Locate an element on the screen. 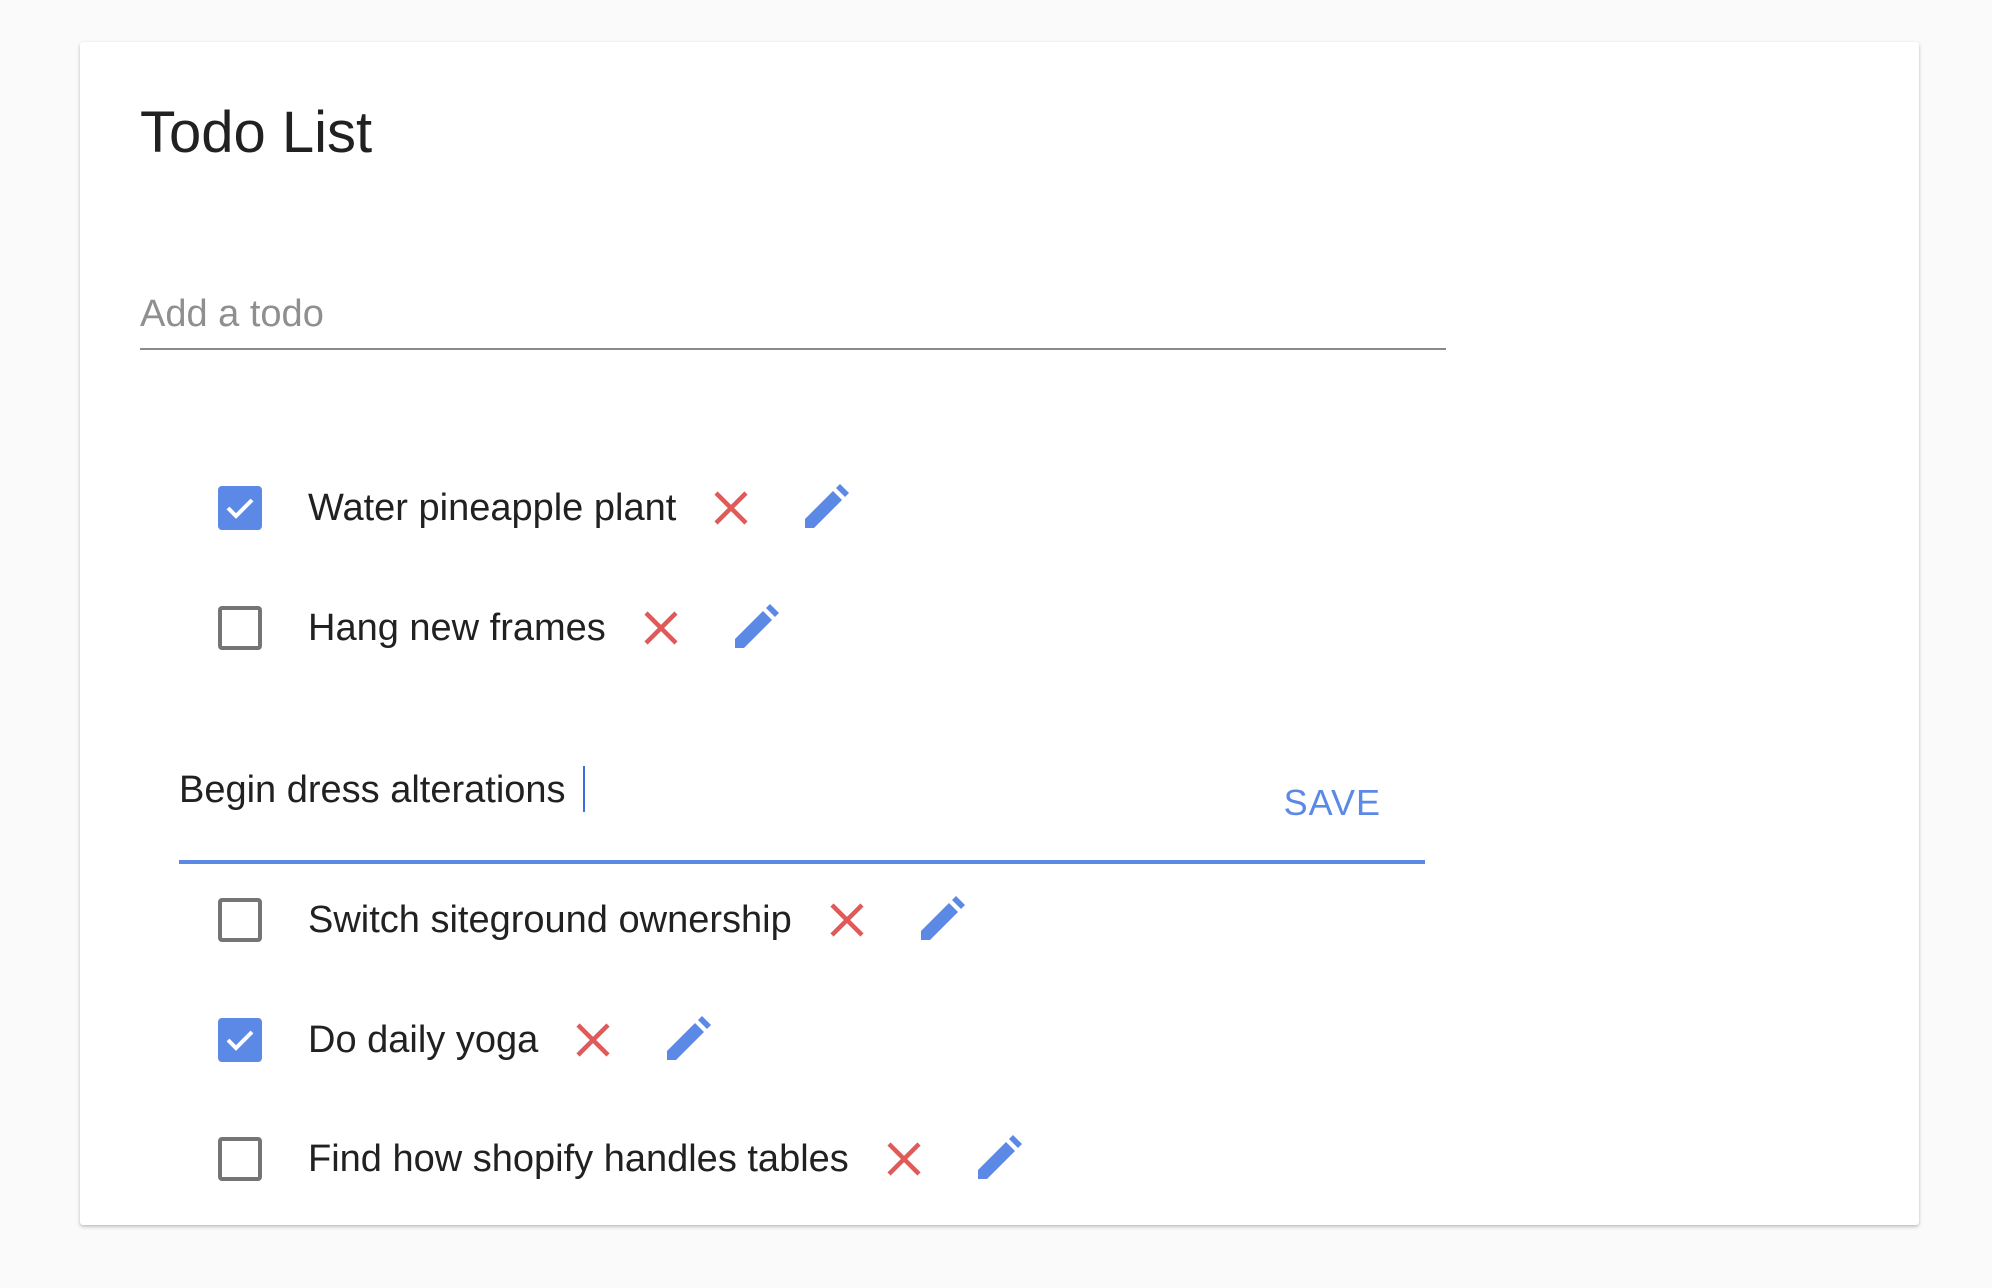  todo-item: Find how shopify handles tables is located at coordinates (620, 1159).